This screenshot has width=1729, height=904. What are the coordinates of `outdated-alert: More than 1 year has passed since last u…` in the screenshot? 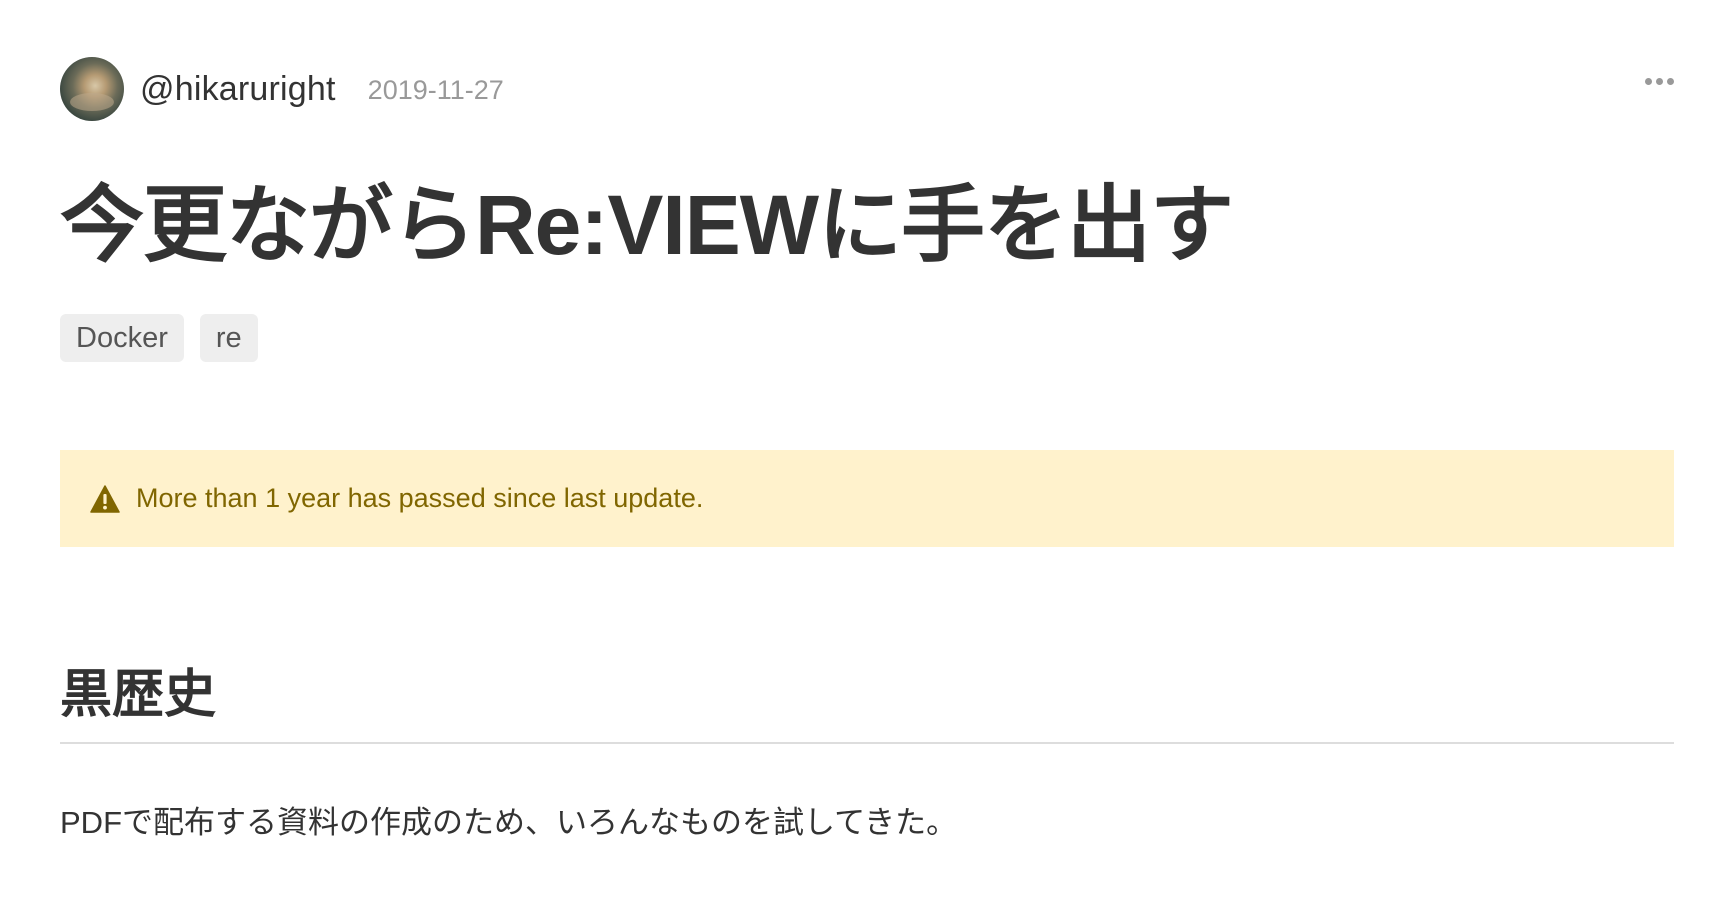 It's located at (867, 498).